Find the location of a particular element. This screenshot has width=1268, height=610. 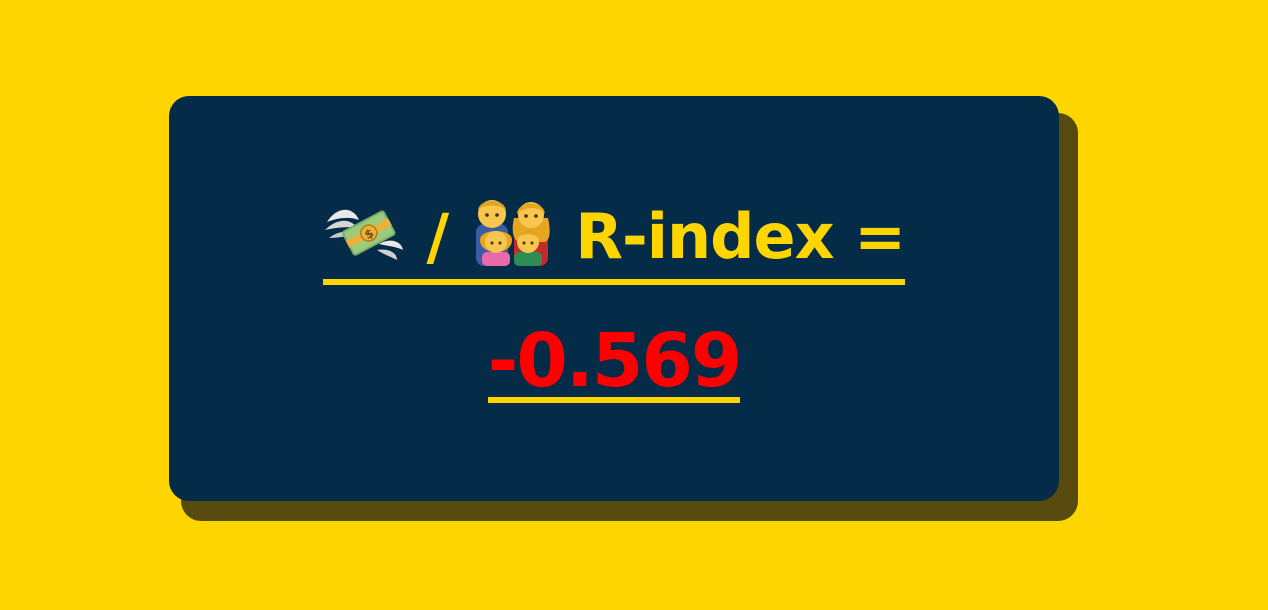

r-index-value-line: -0.569 is located at coordinates (614, 362).